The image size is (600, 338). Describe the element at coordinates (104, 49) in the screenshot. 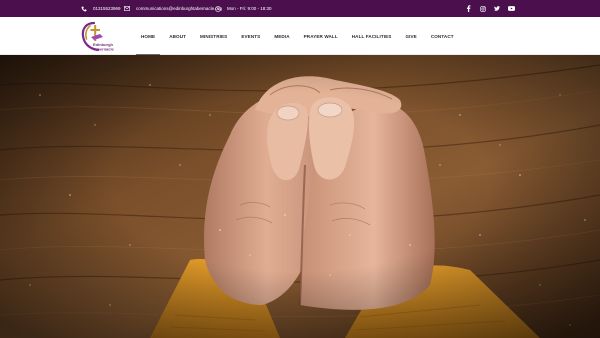

I see `logo-text-line-2: Tabernacle` at that location.